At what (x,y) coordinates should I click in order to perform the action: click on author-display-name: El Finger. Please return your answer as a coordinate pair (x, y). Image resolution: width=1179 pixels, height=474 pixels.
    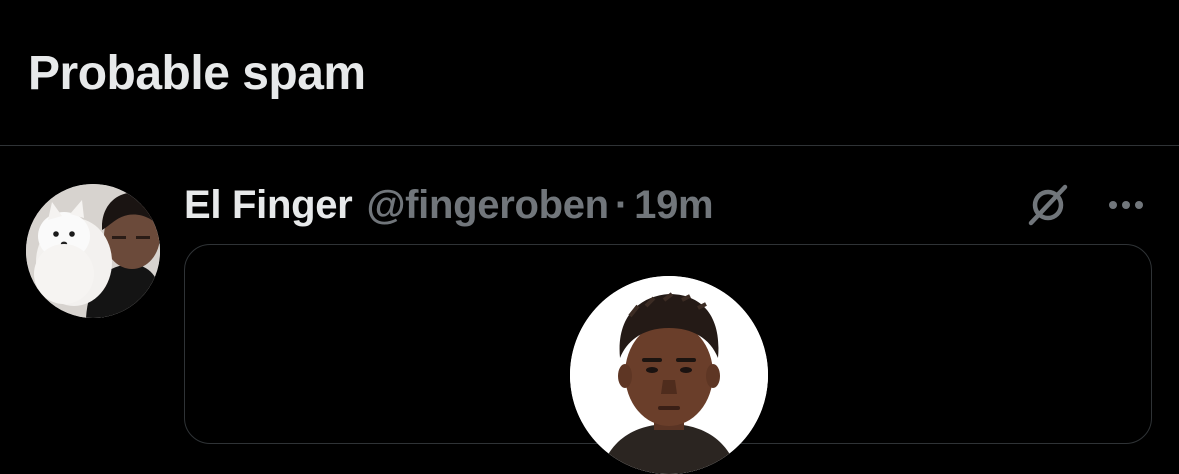
    Looking at the image, I should click on (268, 205).